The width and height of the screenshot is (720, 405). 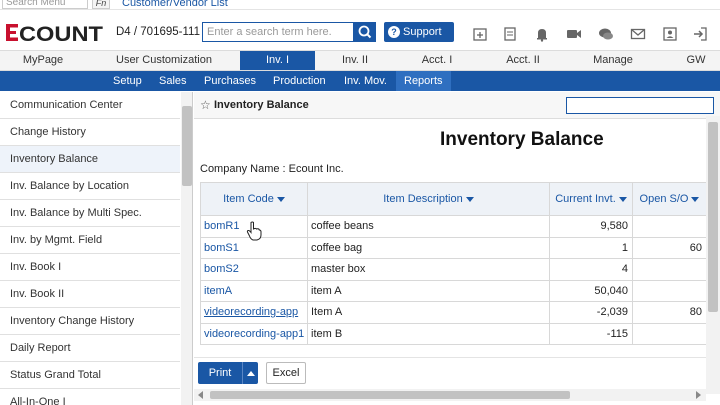 I want to click on item-code-link: itemA, so click(x=254, y=290).